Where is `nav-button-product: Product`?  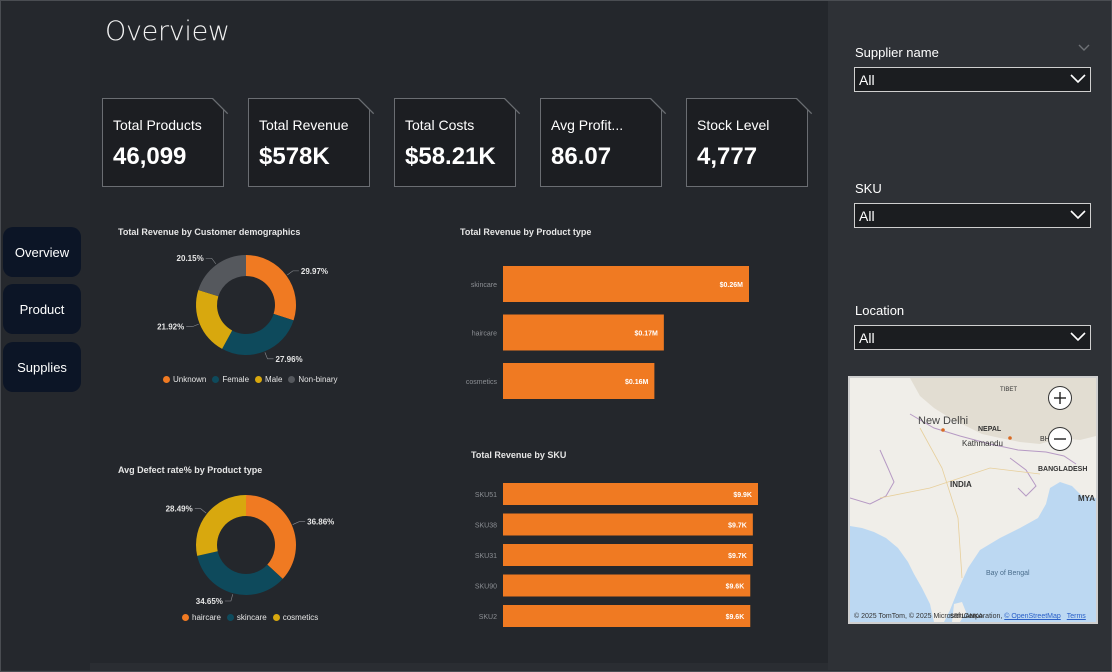 nav-button-product: Product is located at coordinates (42, 309).